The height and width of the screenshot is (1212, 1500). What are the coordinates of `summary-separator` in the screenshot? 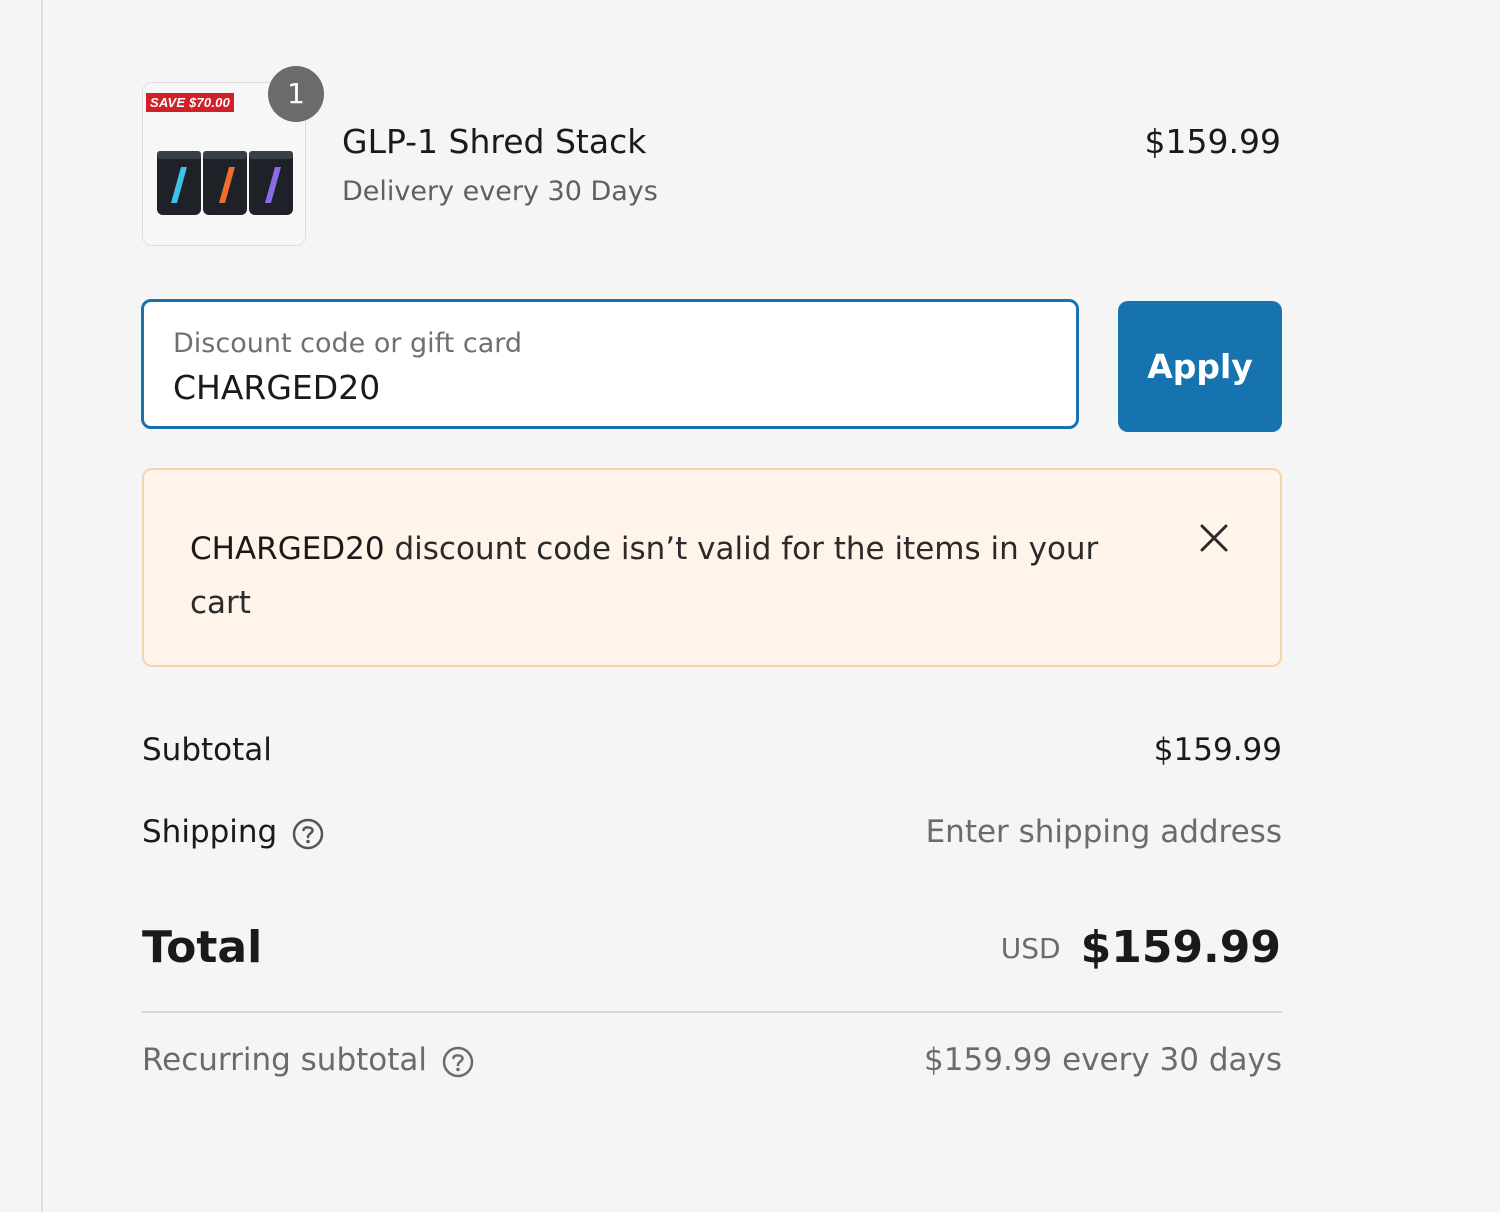 It's located at (712, 1012).